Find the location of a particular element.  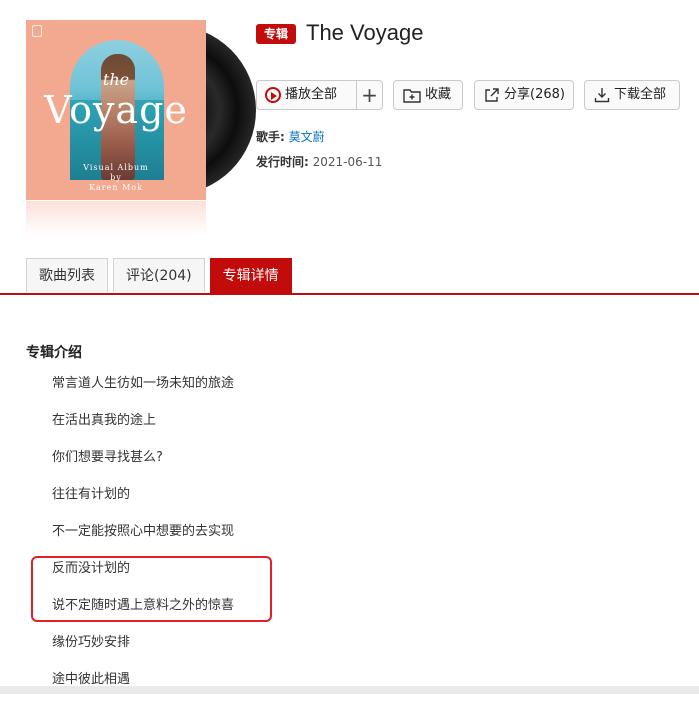

download-all-label: 下载全部 is located at coordinates (640, 94).